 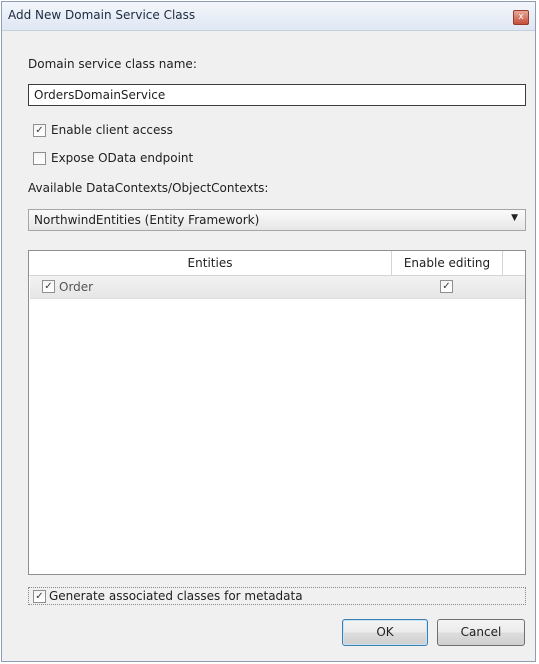 I want to click on grid-header: Entities Enable editing, so click(x=277, y=263).